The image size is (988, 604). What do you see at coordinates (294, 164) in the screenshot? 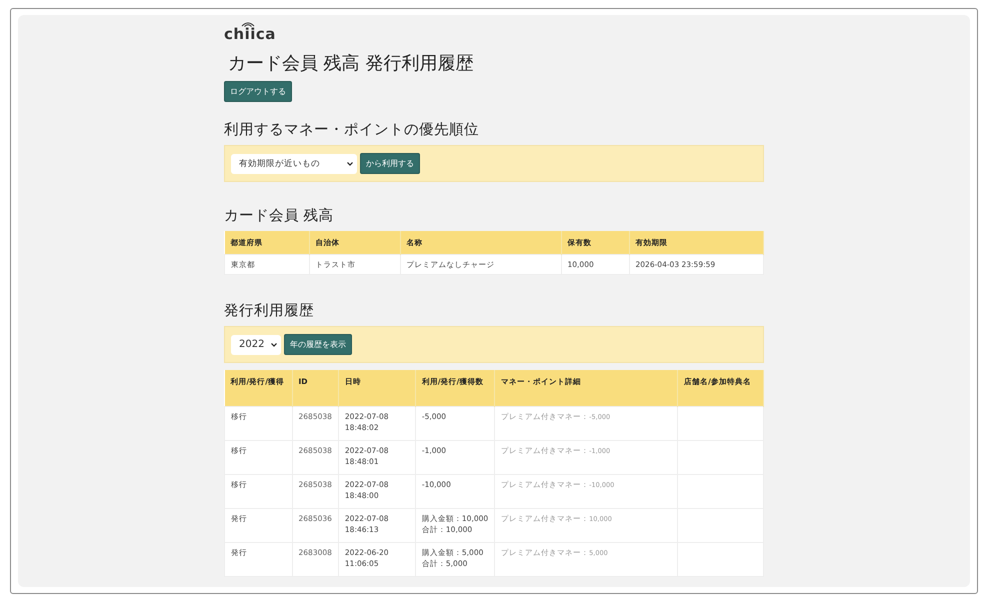
I see `priority-select: 有効期限が近いもの` at bounding box center [294, 164].